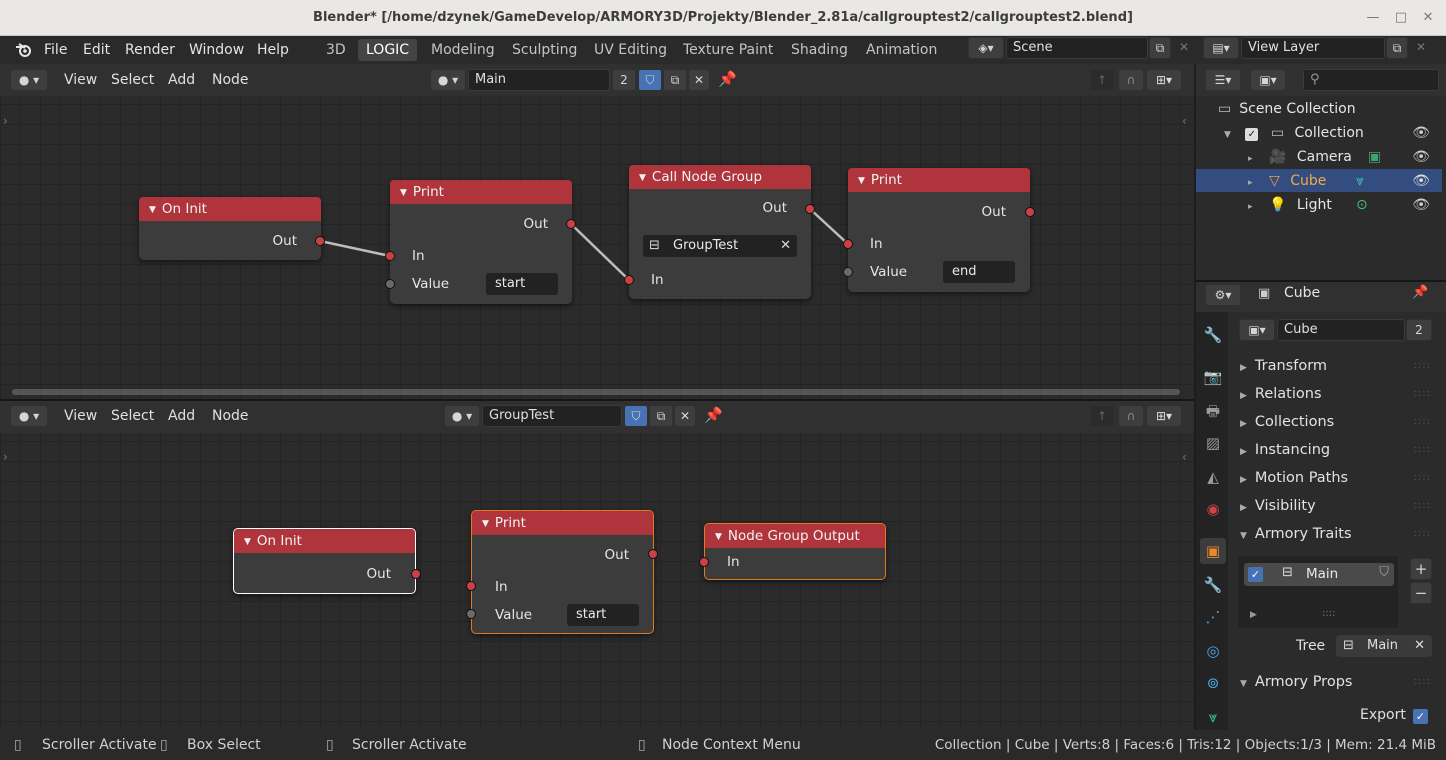 Image resolution: width=1446 pixels, height=760 pixels. I want to click on object-tab-icon: ▣, so click(1213, 551).